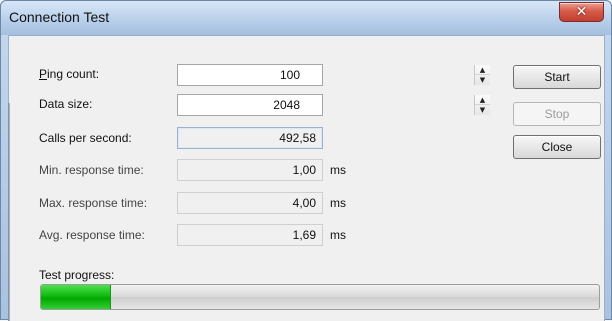 This screenshot has height=321, width=612. What do you see at coordinates (77, 275) in the screenshot?
I see `test-progress-label: Test progress:` at bounding box center [77, 275].